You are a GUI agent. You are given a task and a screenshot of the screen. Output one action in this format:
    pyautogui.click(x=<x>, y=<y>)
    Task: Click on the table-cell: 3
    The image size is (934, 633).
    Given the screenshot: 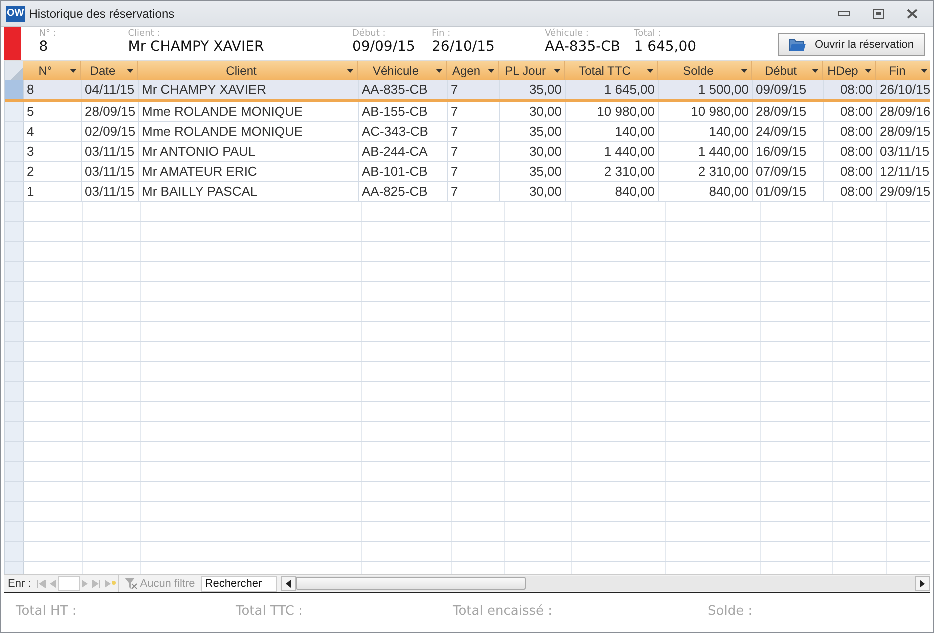 What is the action you would take?
    pyautogui.click(x=53, y=151)
    